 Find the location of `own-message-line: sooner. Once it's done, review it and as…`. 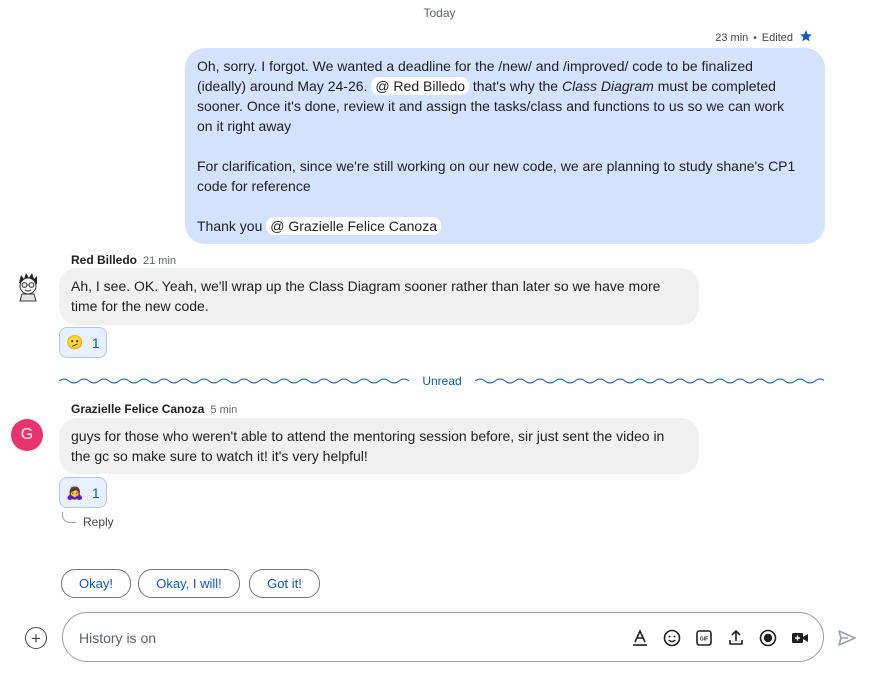

own-message-line: sooner. Once it's done, review it and as… is located at coordinates (491, 106).